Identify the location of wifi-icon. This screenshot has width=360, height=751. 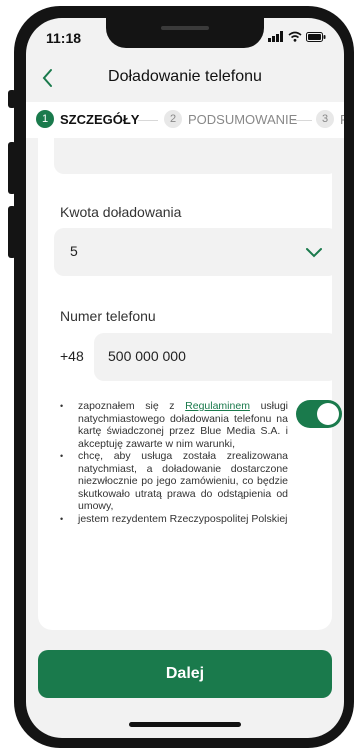
(295, 36).